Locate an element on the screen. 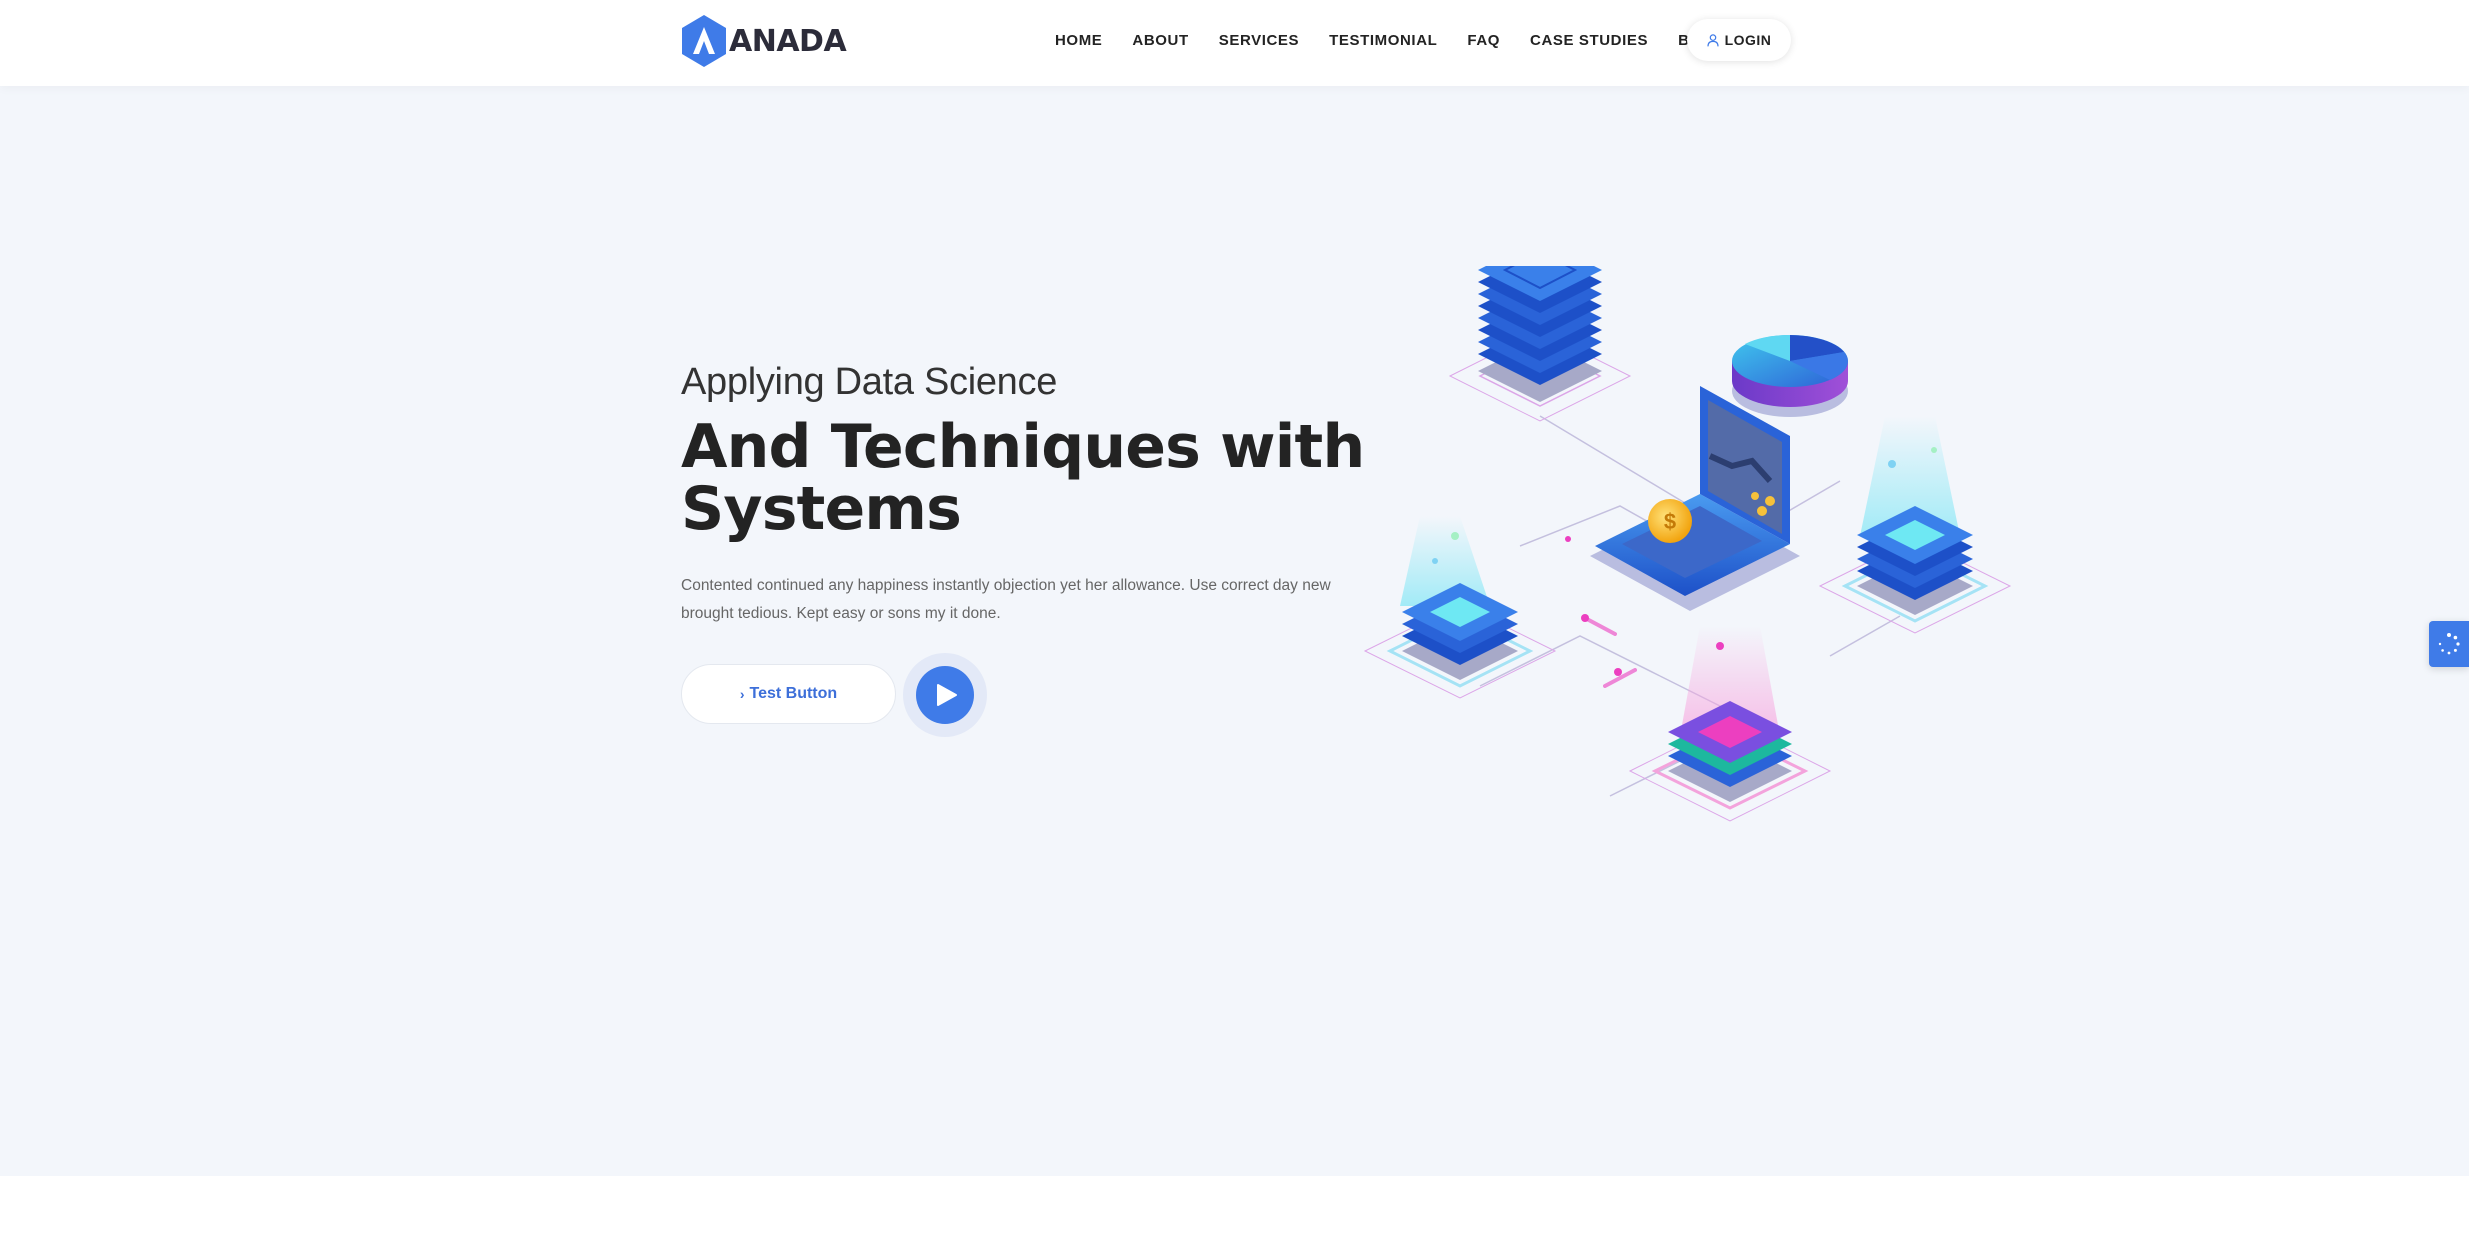 This screenshot has height=1252, width=2469. login-button: LOGIN is located at coordinates (1739, 40).